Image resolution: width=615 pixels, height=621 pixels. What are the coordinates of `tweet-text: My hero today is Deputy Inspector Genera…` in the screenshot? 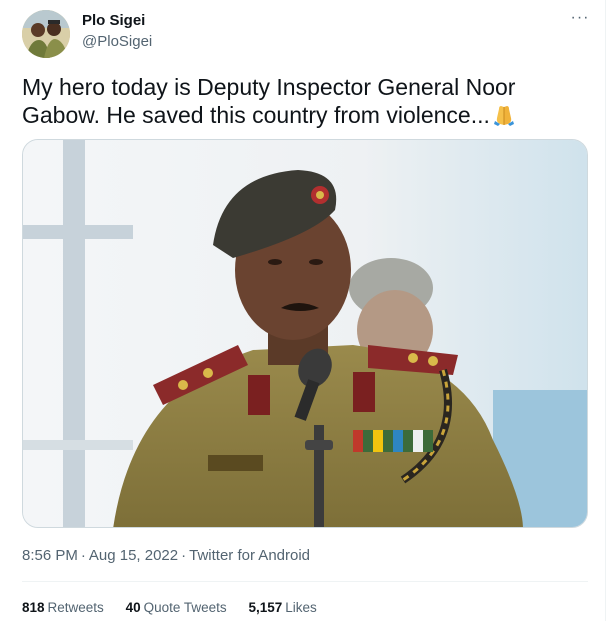 It's located at (269, 101).